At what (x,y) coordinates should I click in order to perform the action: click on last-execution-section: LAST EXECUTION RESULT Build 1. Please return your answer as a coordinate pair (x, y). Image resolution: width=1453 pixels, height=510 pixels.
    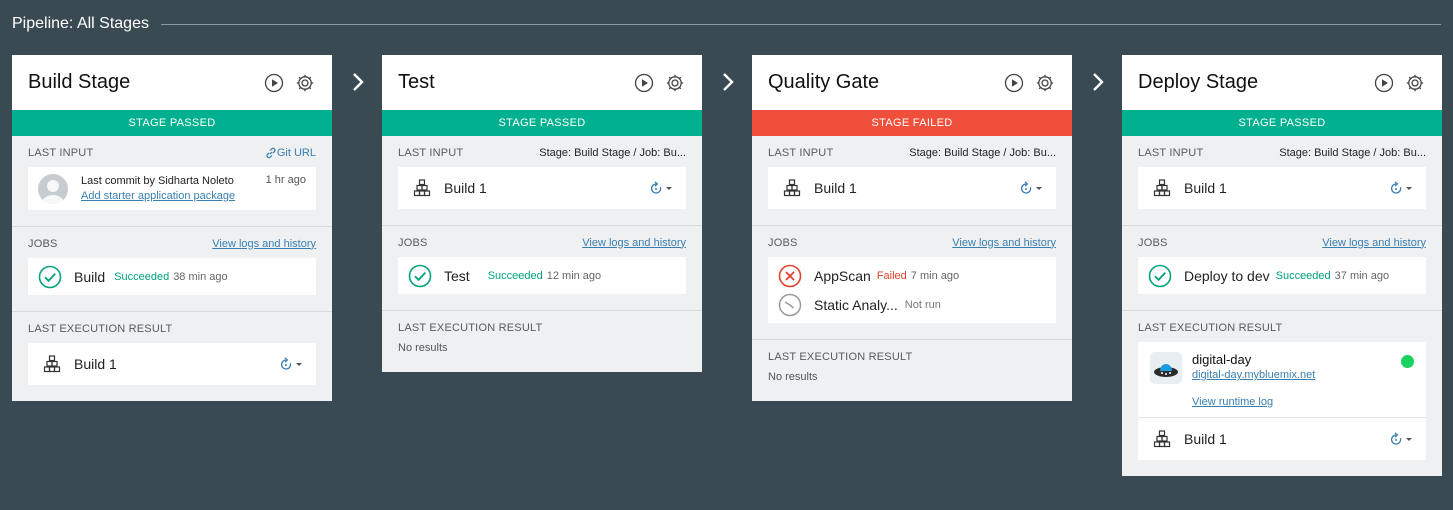
    Looking at the image, I should click on (172, 353).